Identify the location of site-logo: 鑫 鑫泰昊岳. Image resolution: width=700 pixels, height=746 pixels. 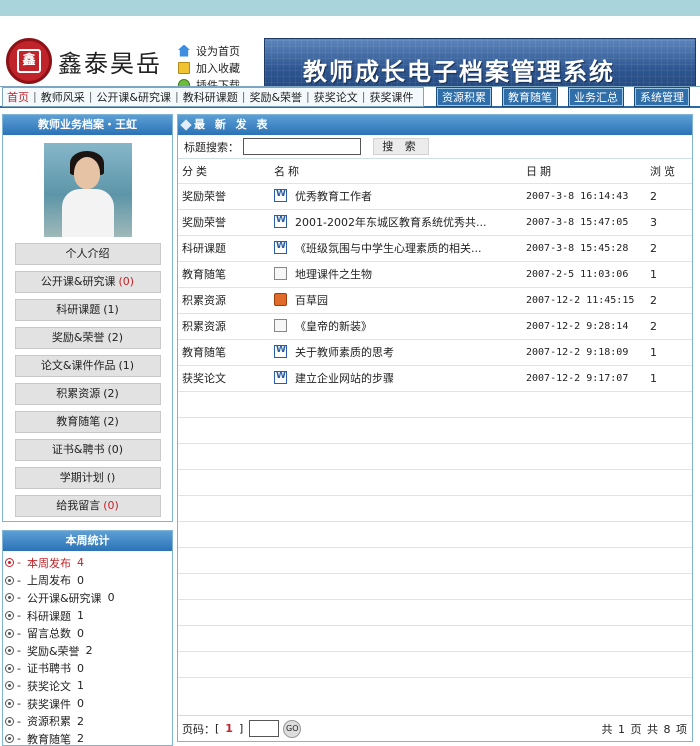
(90, 61).